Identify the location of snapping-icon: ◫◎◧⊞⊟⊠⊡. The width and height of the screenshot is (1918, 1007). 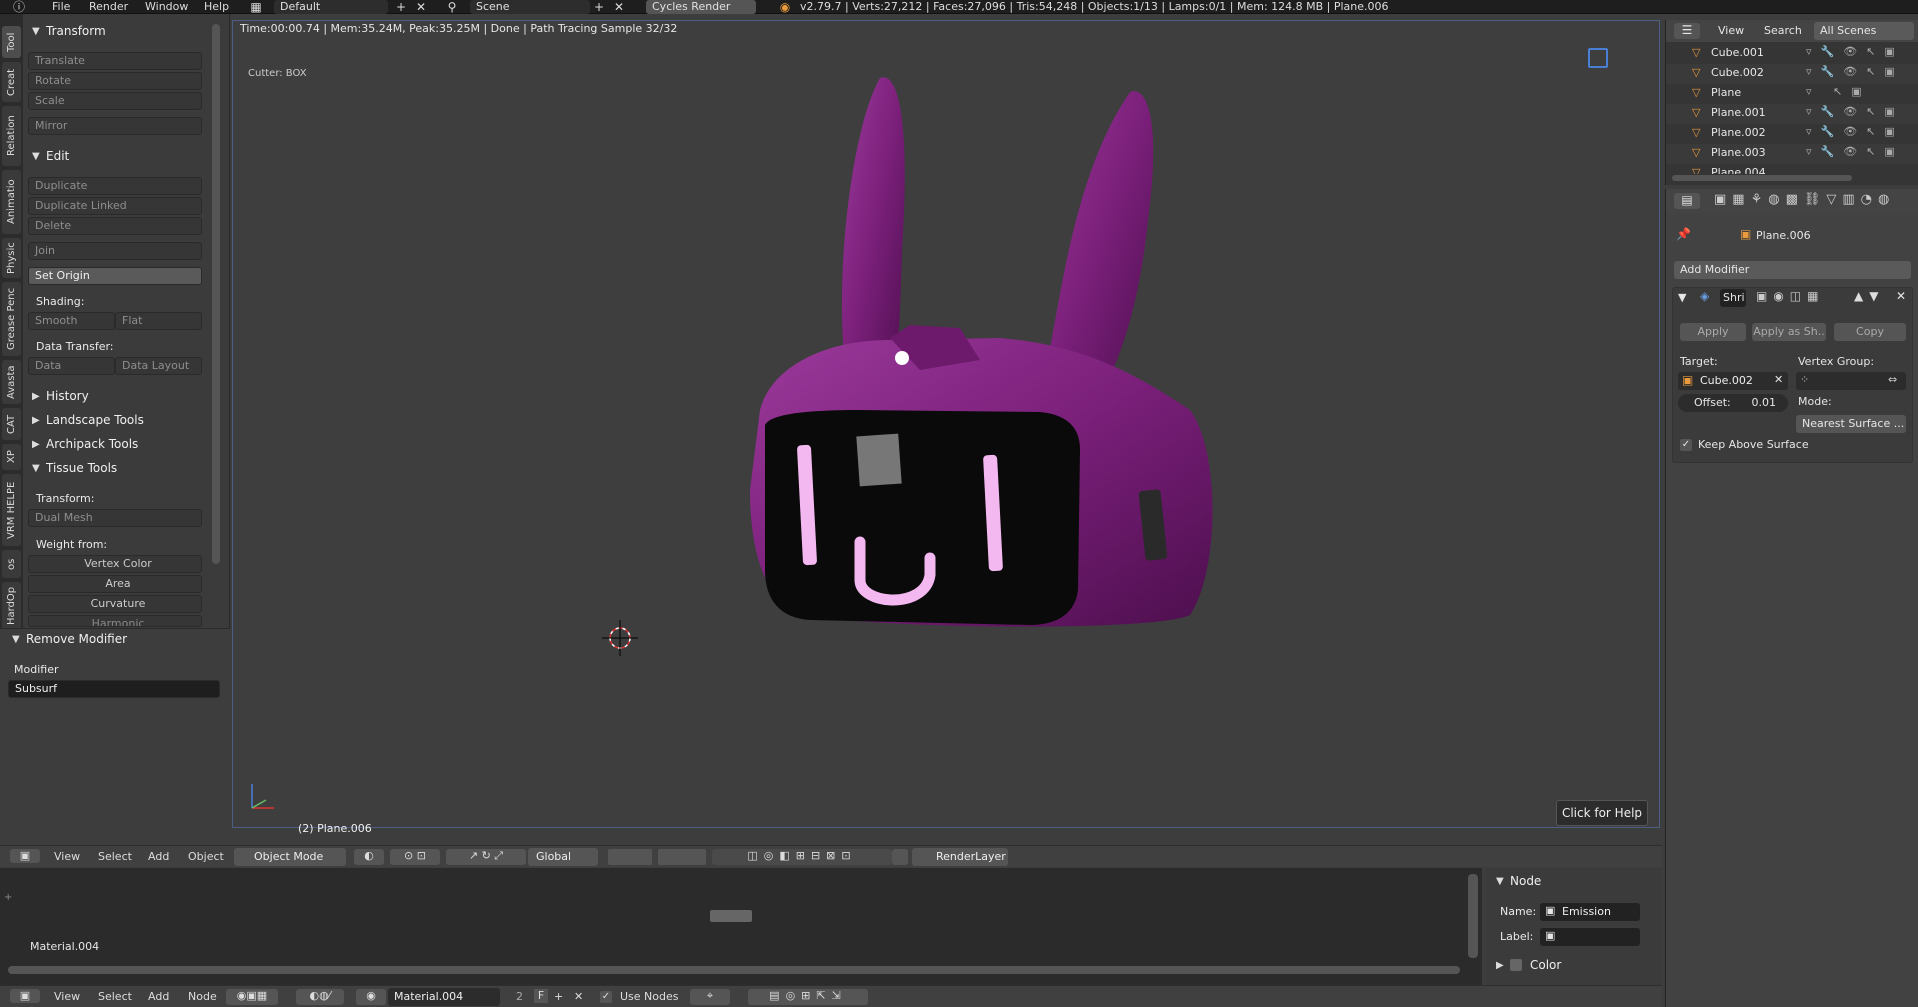
(802, 857).